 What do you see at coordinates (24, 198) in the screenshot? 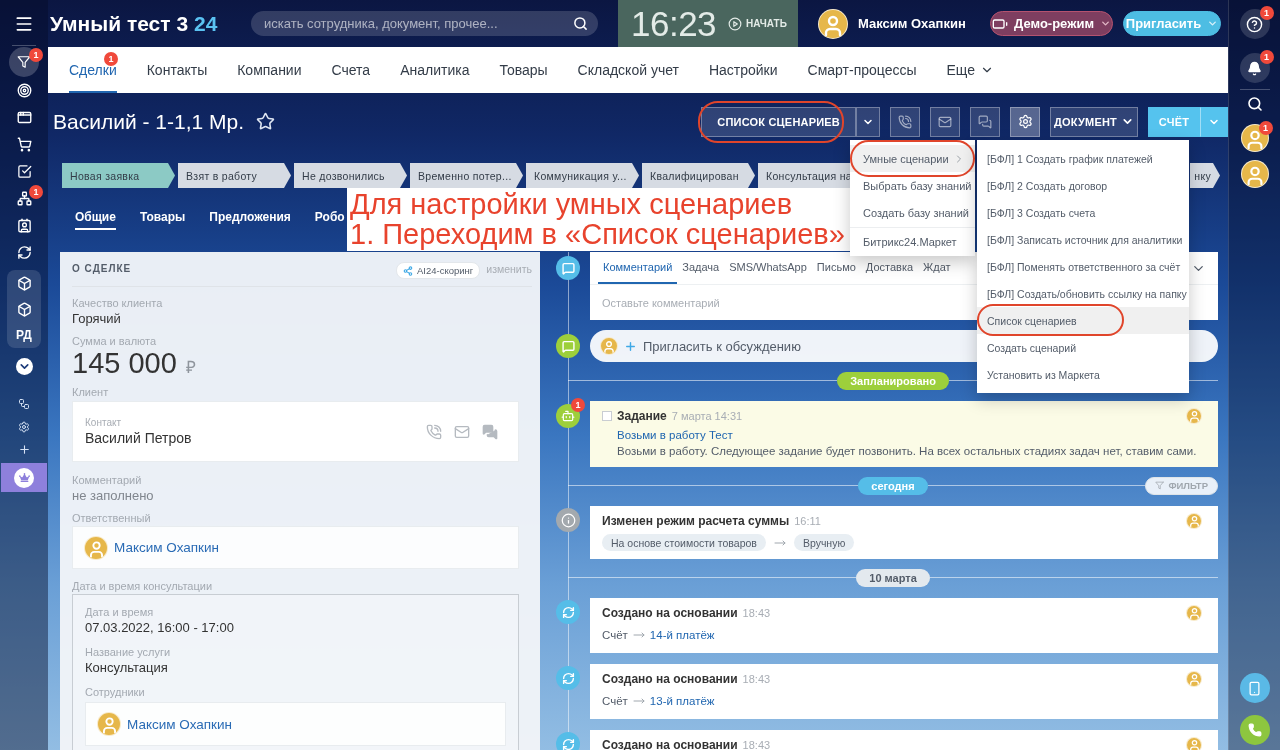
I see `hierarchy-icon` at bounding box center [24, 198].